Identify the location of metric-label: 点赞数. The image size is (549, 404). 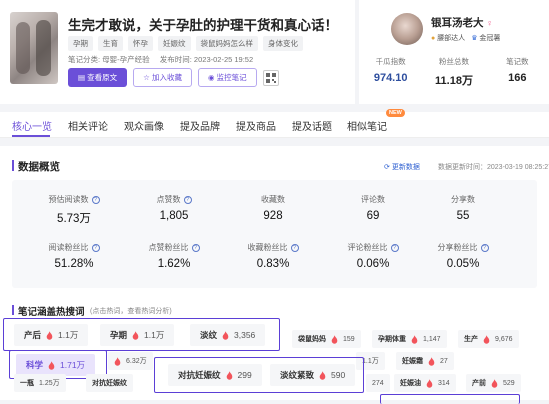
(168, 199).